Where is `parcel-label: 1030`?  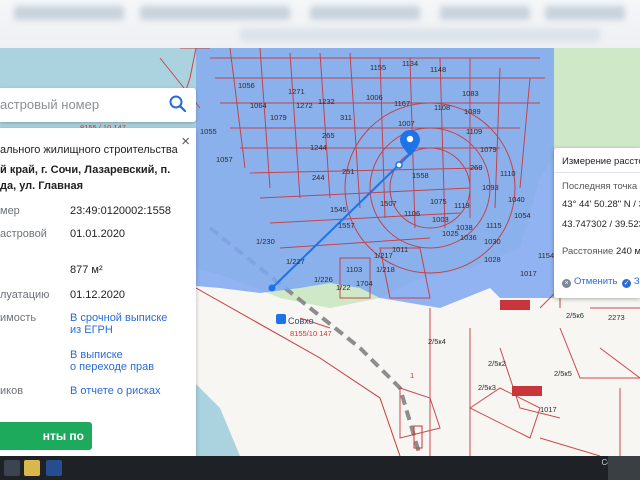 parcel-label: 1030 is located at coordinates (492, 241).